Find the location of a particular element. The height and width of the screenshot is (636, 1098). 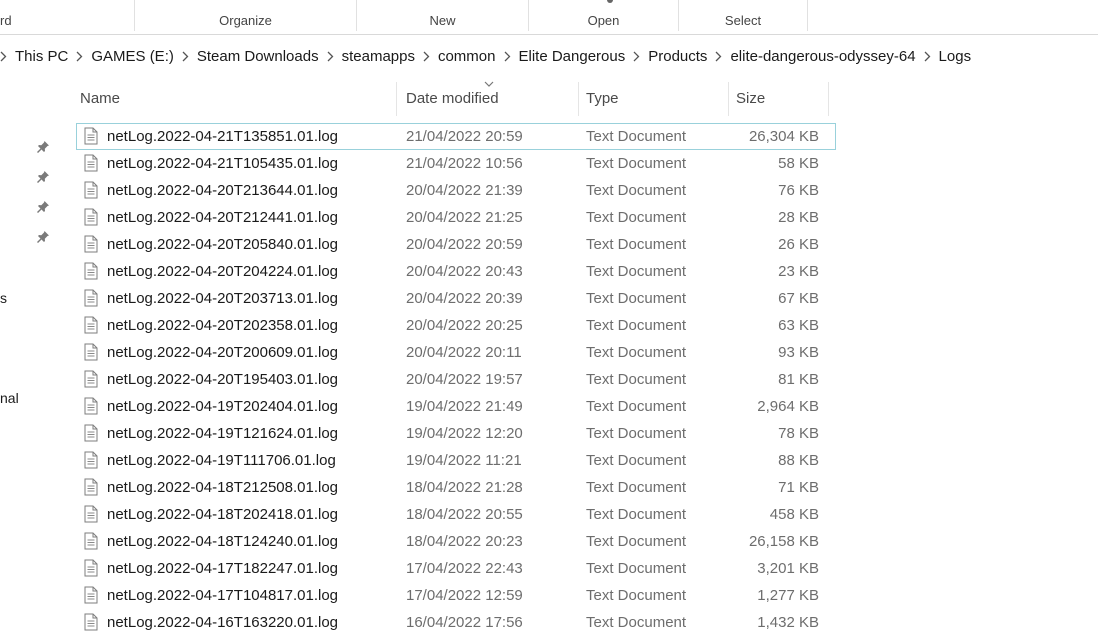

file-name: netLog.2022-04-20T195403.01.log is located at coordinates (222, 379).